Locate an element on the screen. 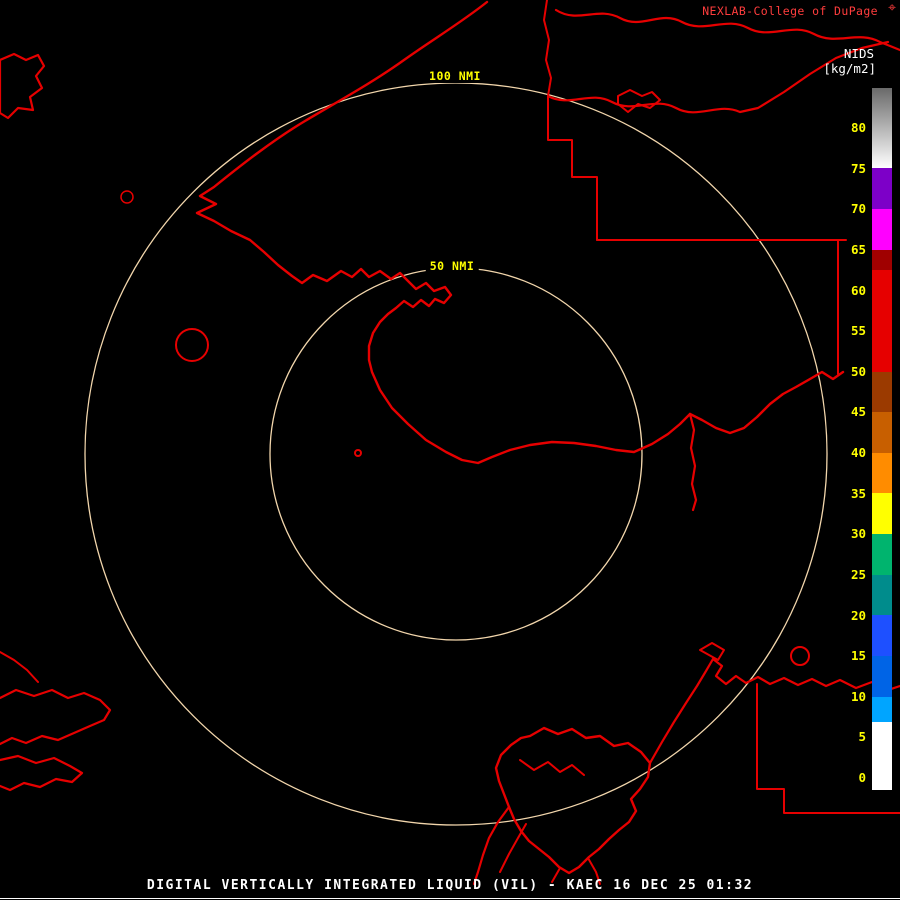 The height and width of the screenshot is (900, 900). colorbar-units-label: [kg/m2] is located at coordinates (849, 68).